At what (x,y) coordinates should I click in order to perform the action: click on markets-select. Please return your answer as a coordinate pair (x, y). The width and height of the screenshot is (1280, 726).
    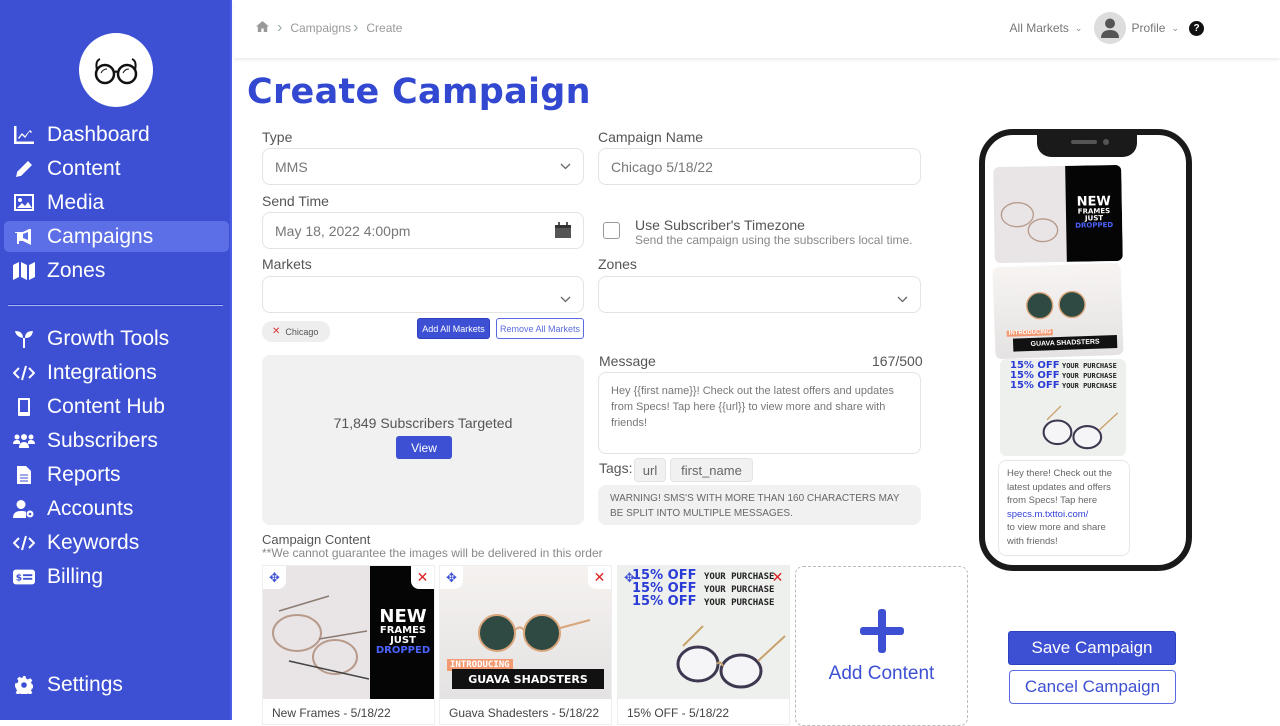
    Looking at the image, I should click on (423, 294).